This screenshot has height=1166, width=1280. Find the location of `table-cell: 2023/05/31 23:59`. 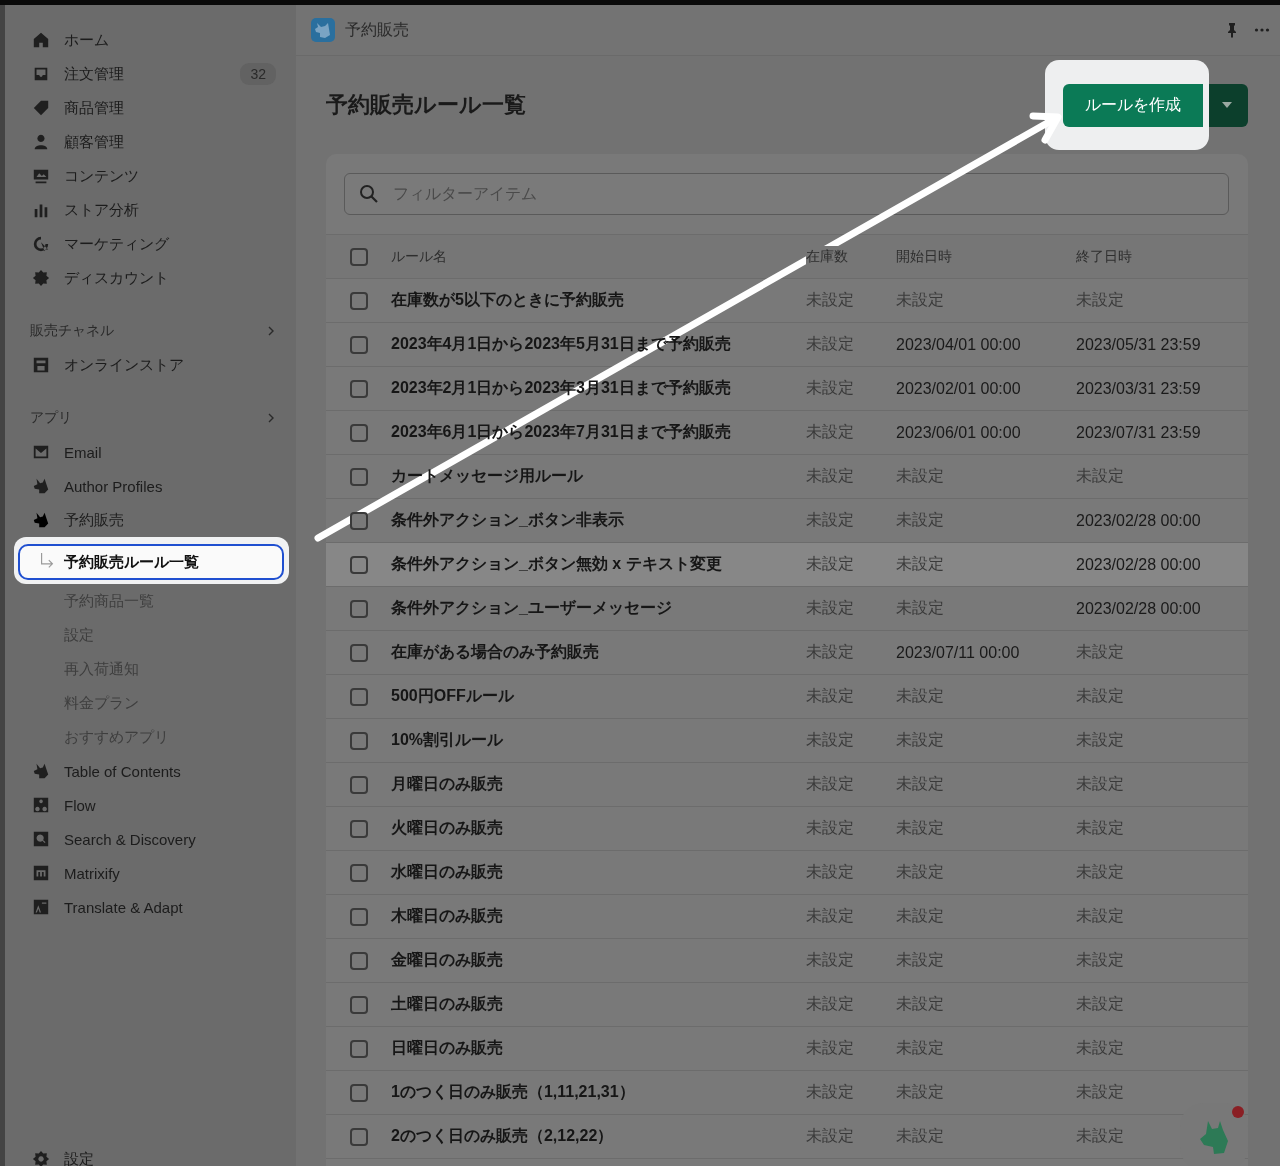

table-cell: 2023/05/31 23:59 is located at coordinates (1138, 344).